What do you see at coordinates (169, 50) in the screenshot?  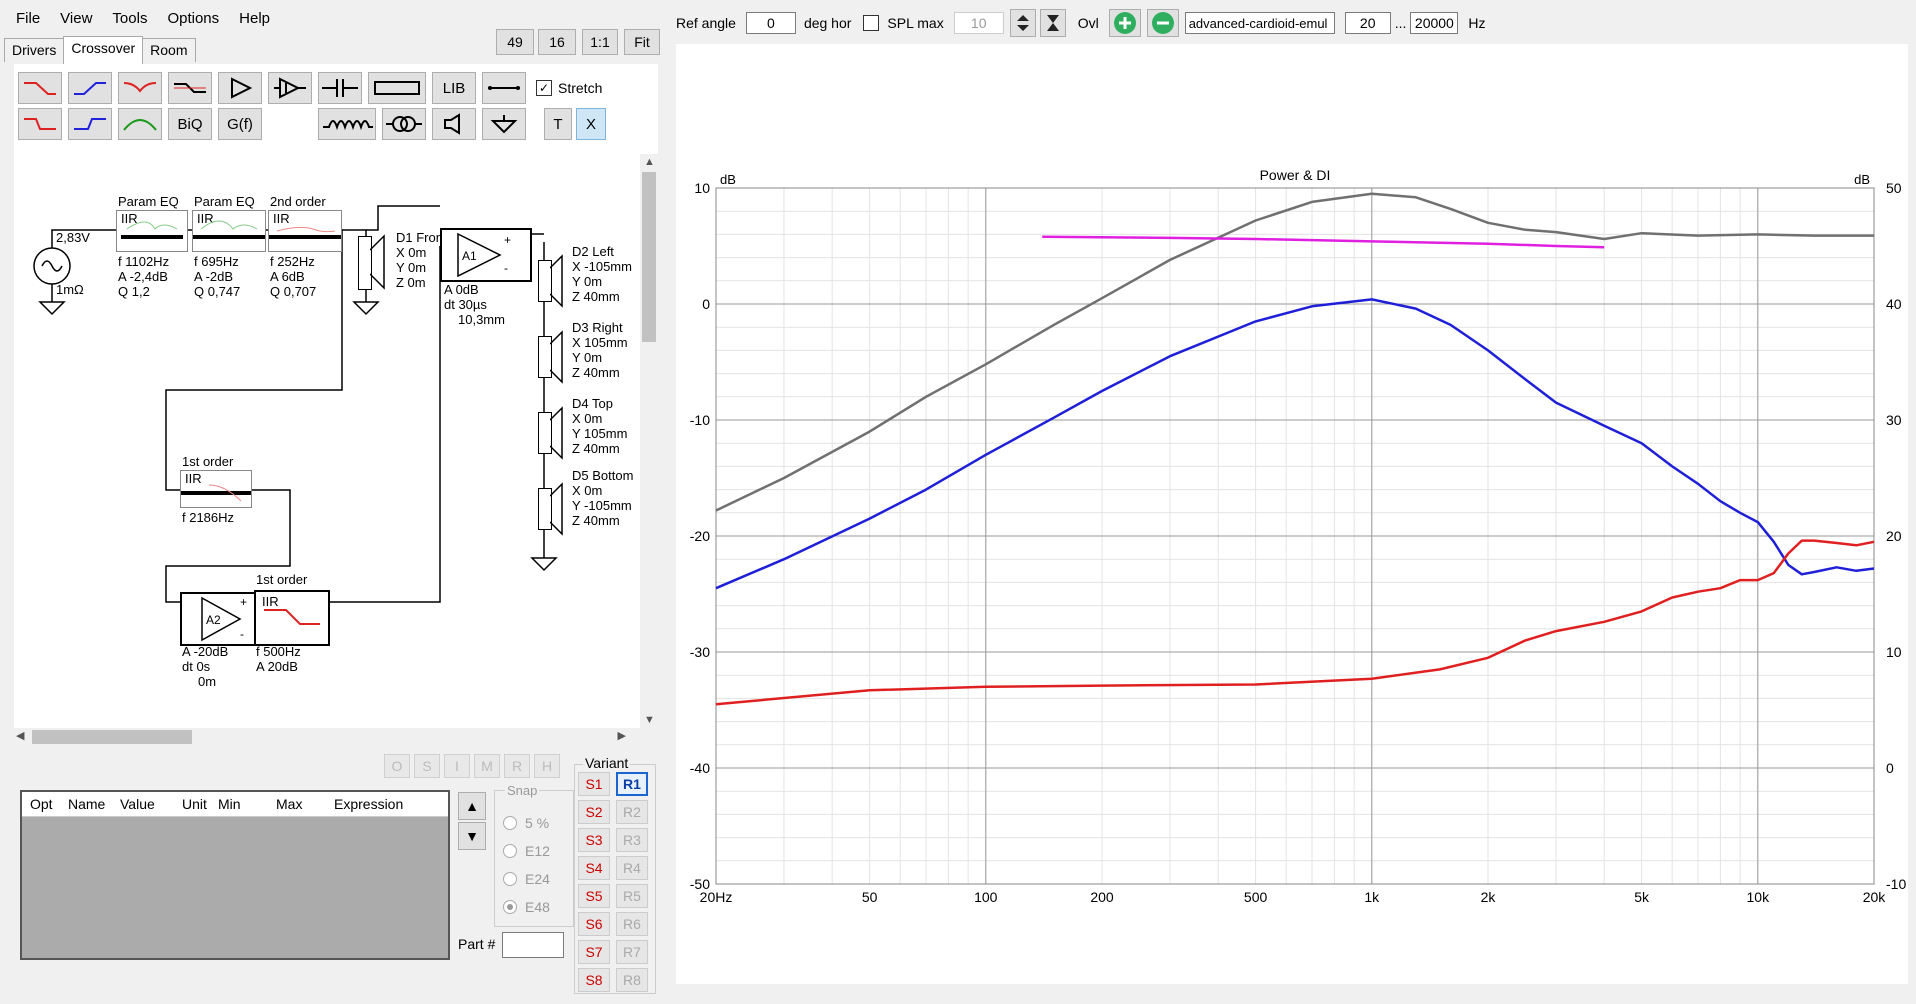 I see `tab-room: Room` at bounding box center [169, 50].